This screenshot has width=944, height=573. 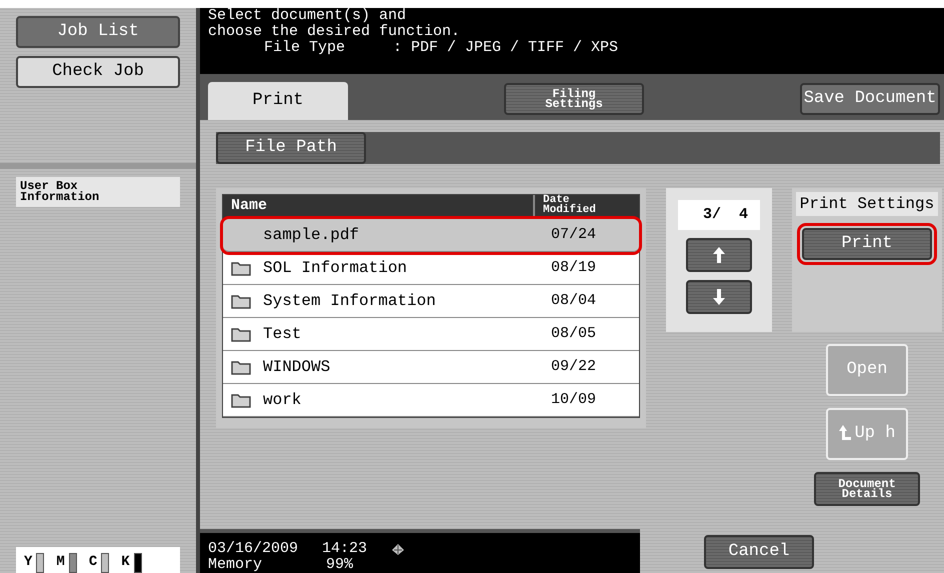 What do you see at coordinates (28, 562) in the screenshot?
I see `toner-label: Y` at bounding box center [28, 562].